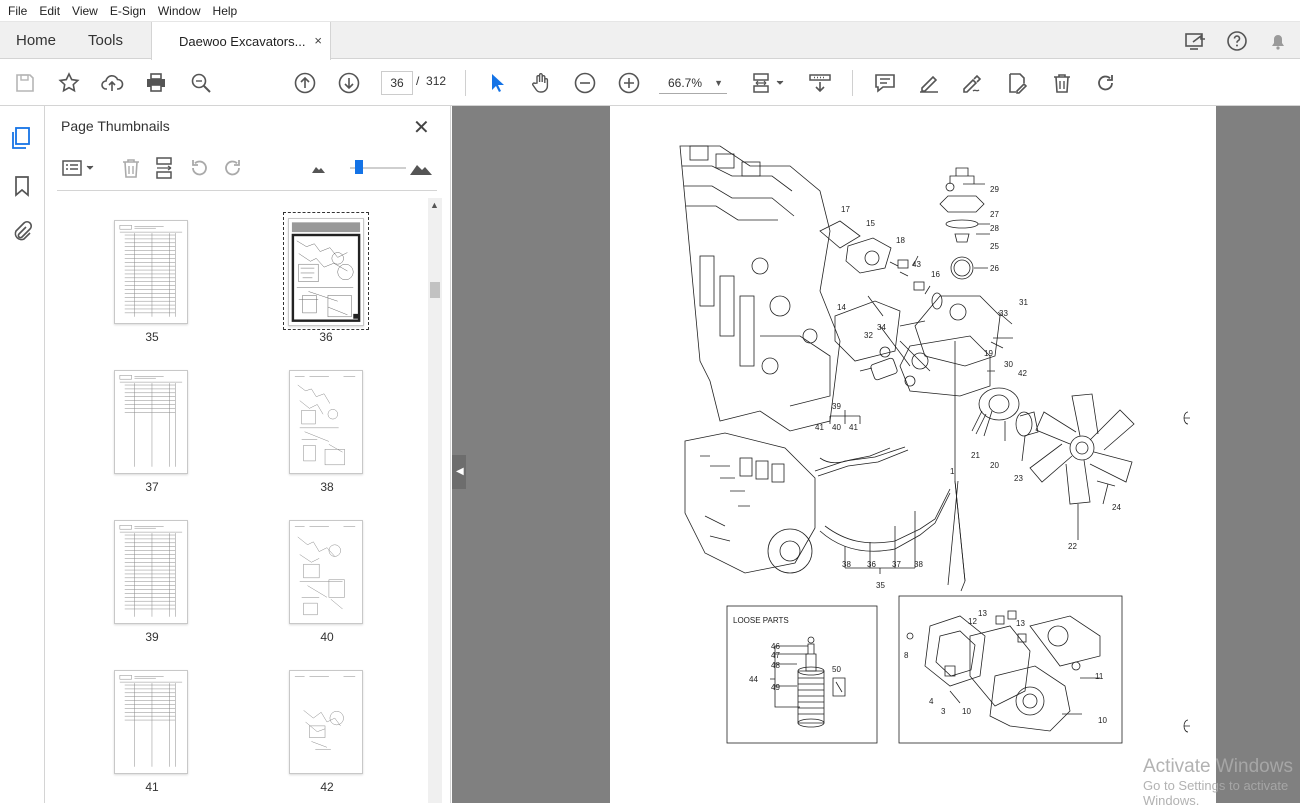  Describe the element at coordinates (1018, 478) in the screenshot. I see `callout-label: 23` at that location.